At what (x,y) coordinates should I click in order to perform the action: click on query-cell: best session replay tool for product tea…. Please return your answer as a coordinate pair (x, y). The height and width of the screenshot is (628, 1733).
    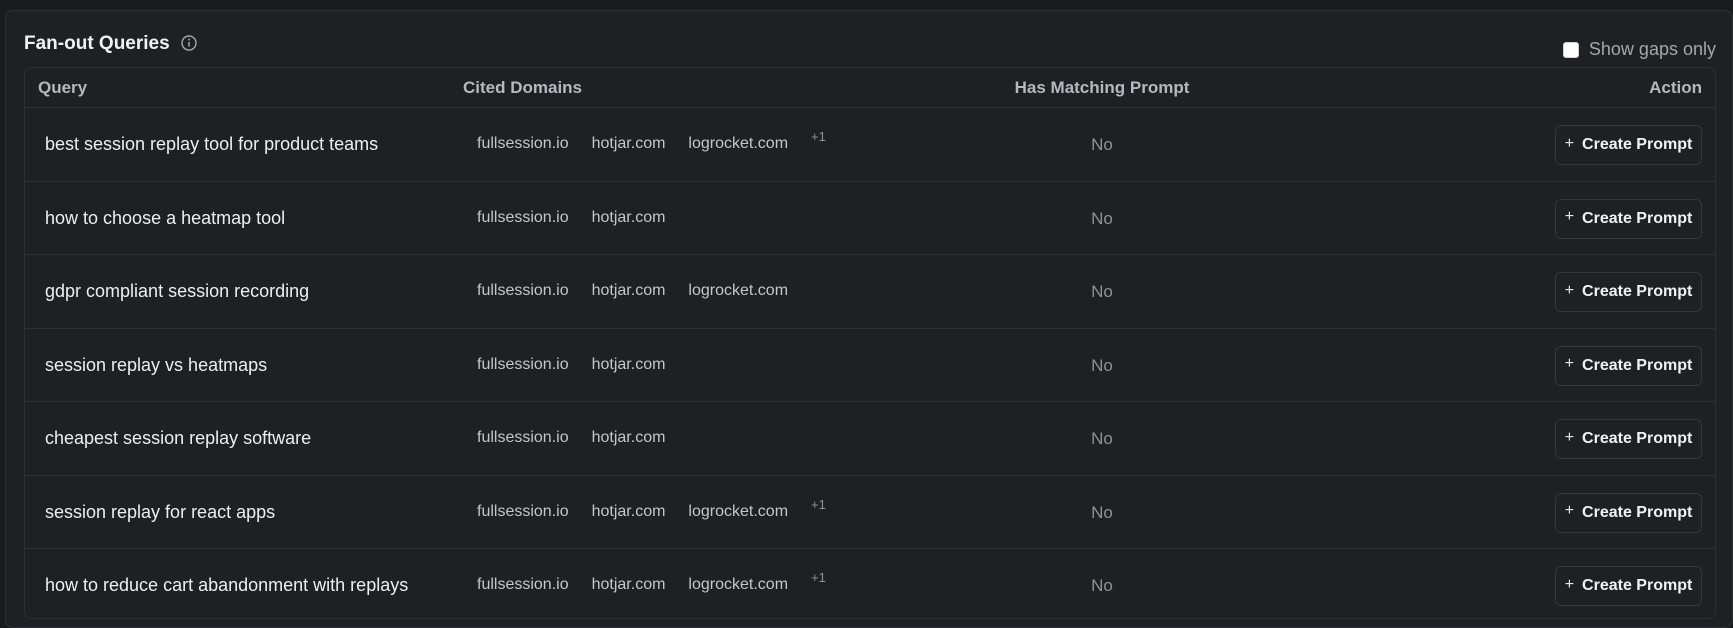
    Looking at the image, I should click on (212, 144).